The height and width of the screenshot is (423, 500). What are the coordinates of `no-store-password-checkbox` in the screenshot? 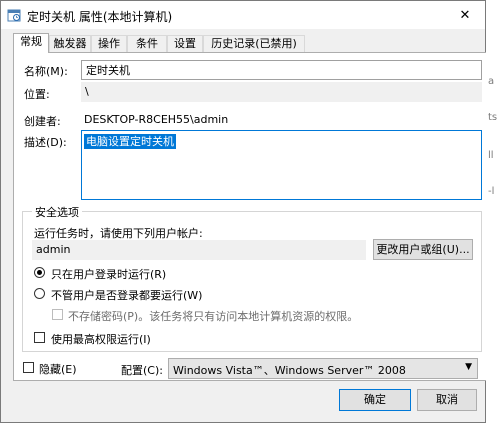 It's located at (57, 314).